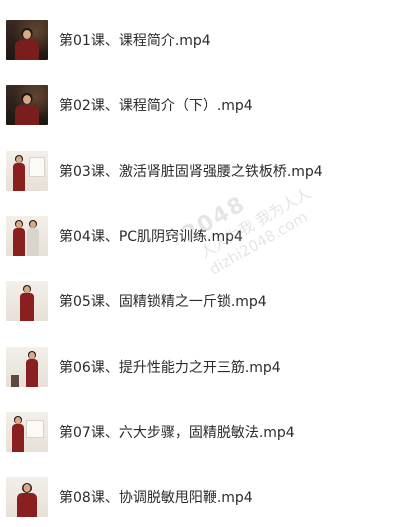 The image size is (417, 527). I want to click on lesson-row-02: 第02课、课程简介（下）.mp4, so click(208, 110).